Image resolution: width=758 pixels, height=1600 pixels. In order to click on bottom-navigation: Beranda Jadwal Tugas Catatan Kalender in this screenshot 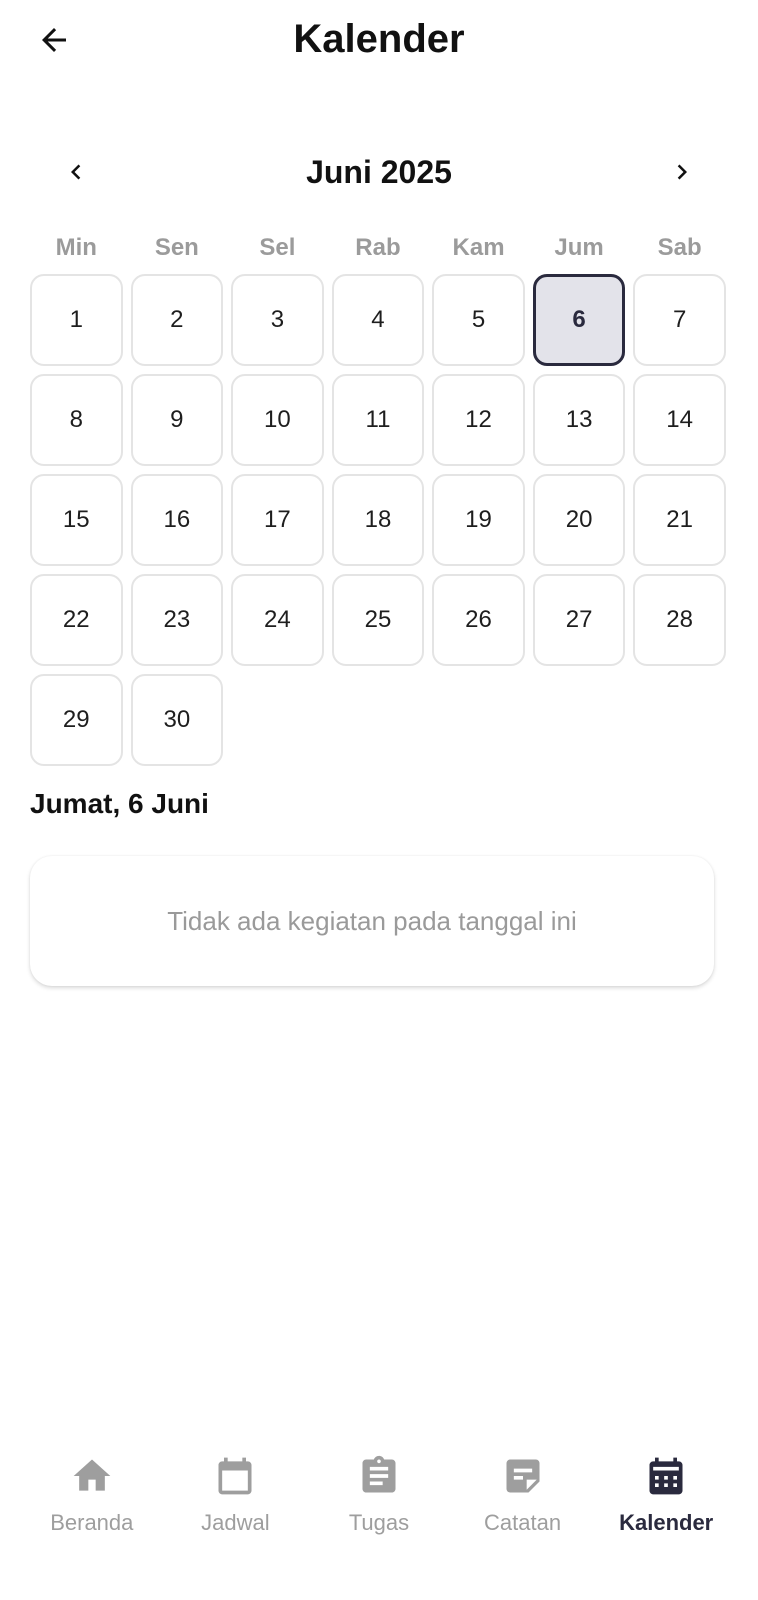, I will do `click(379, 1520)`.